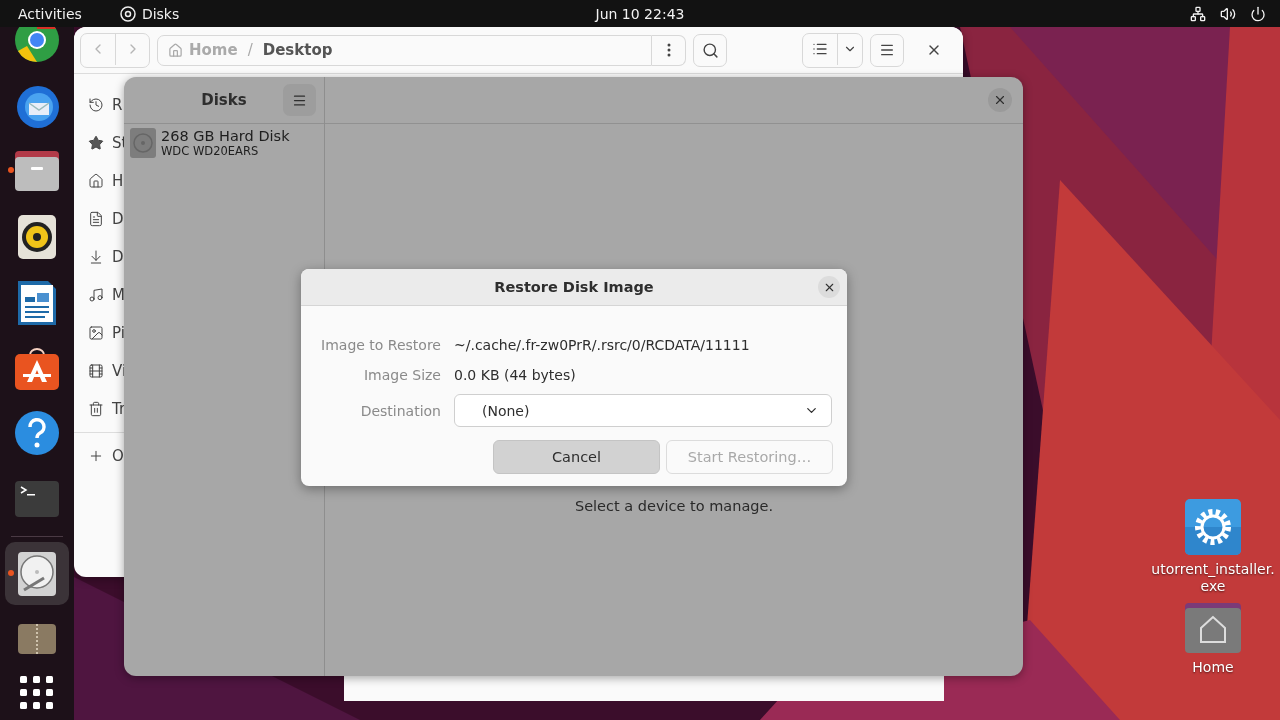  What do you see at coordinates (118, 333) in the screenshot?
I see `sidebar-item: Pi` at bounding box center [118, 333].